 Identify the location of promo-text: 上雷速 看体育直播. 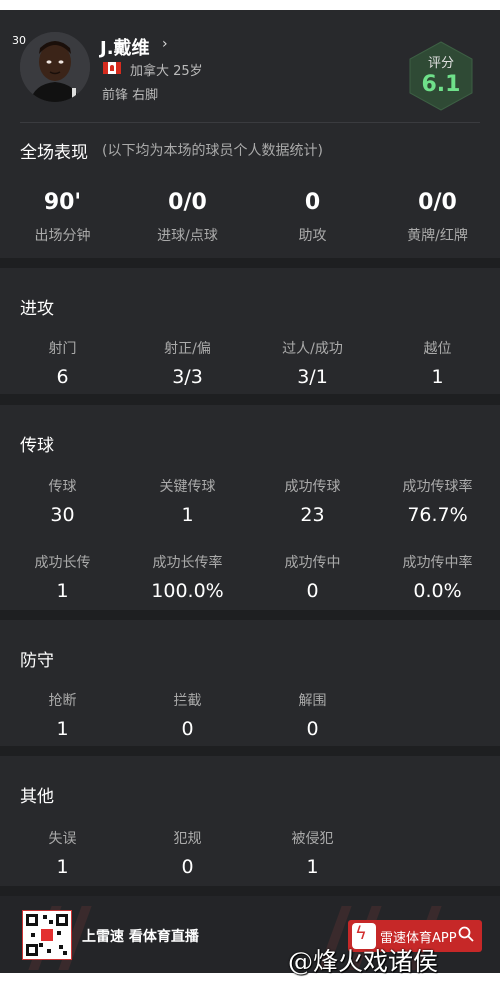
(140, 937).